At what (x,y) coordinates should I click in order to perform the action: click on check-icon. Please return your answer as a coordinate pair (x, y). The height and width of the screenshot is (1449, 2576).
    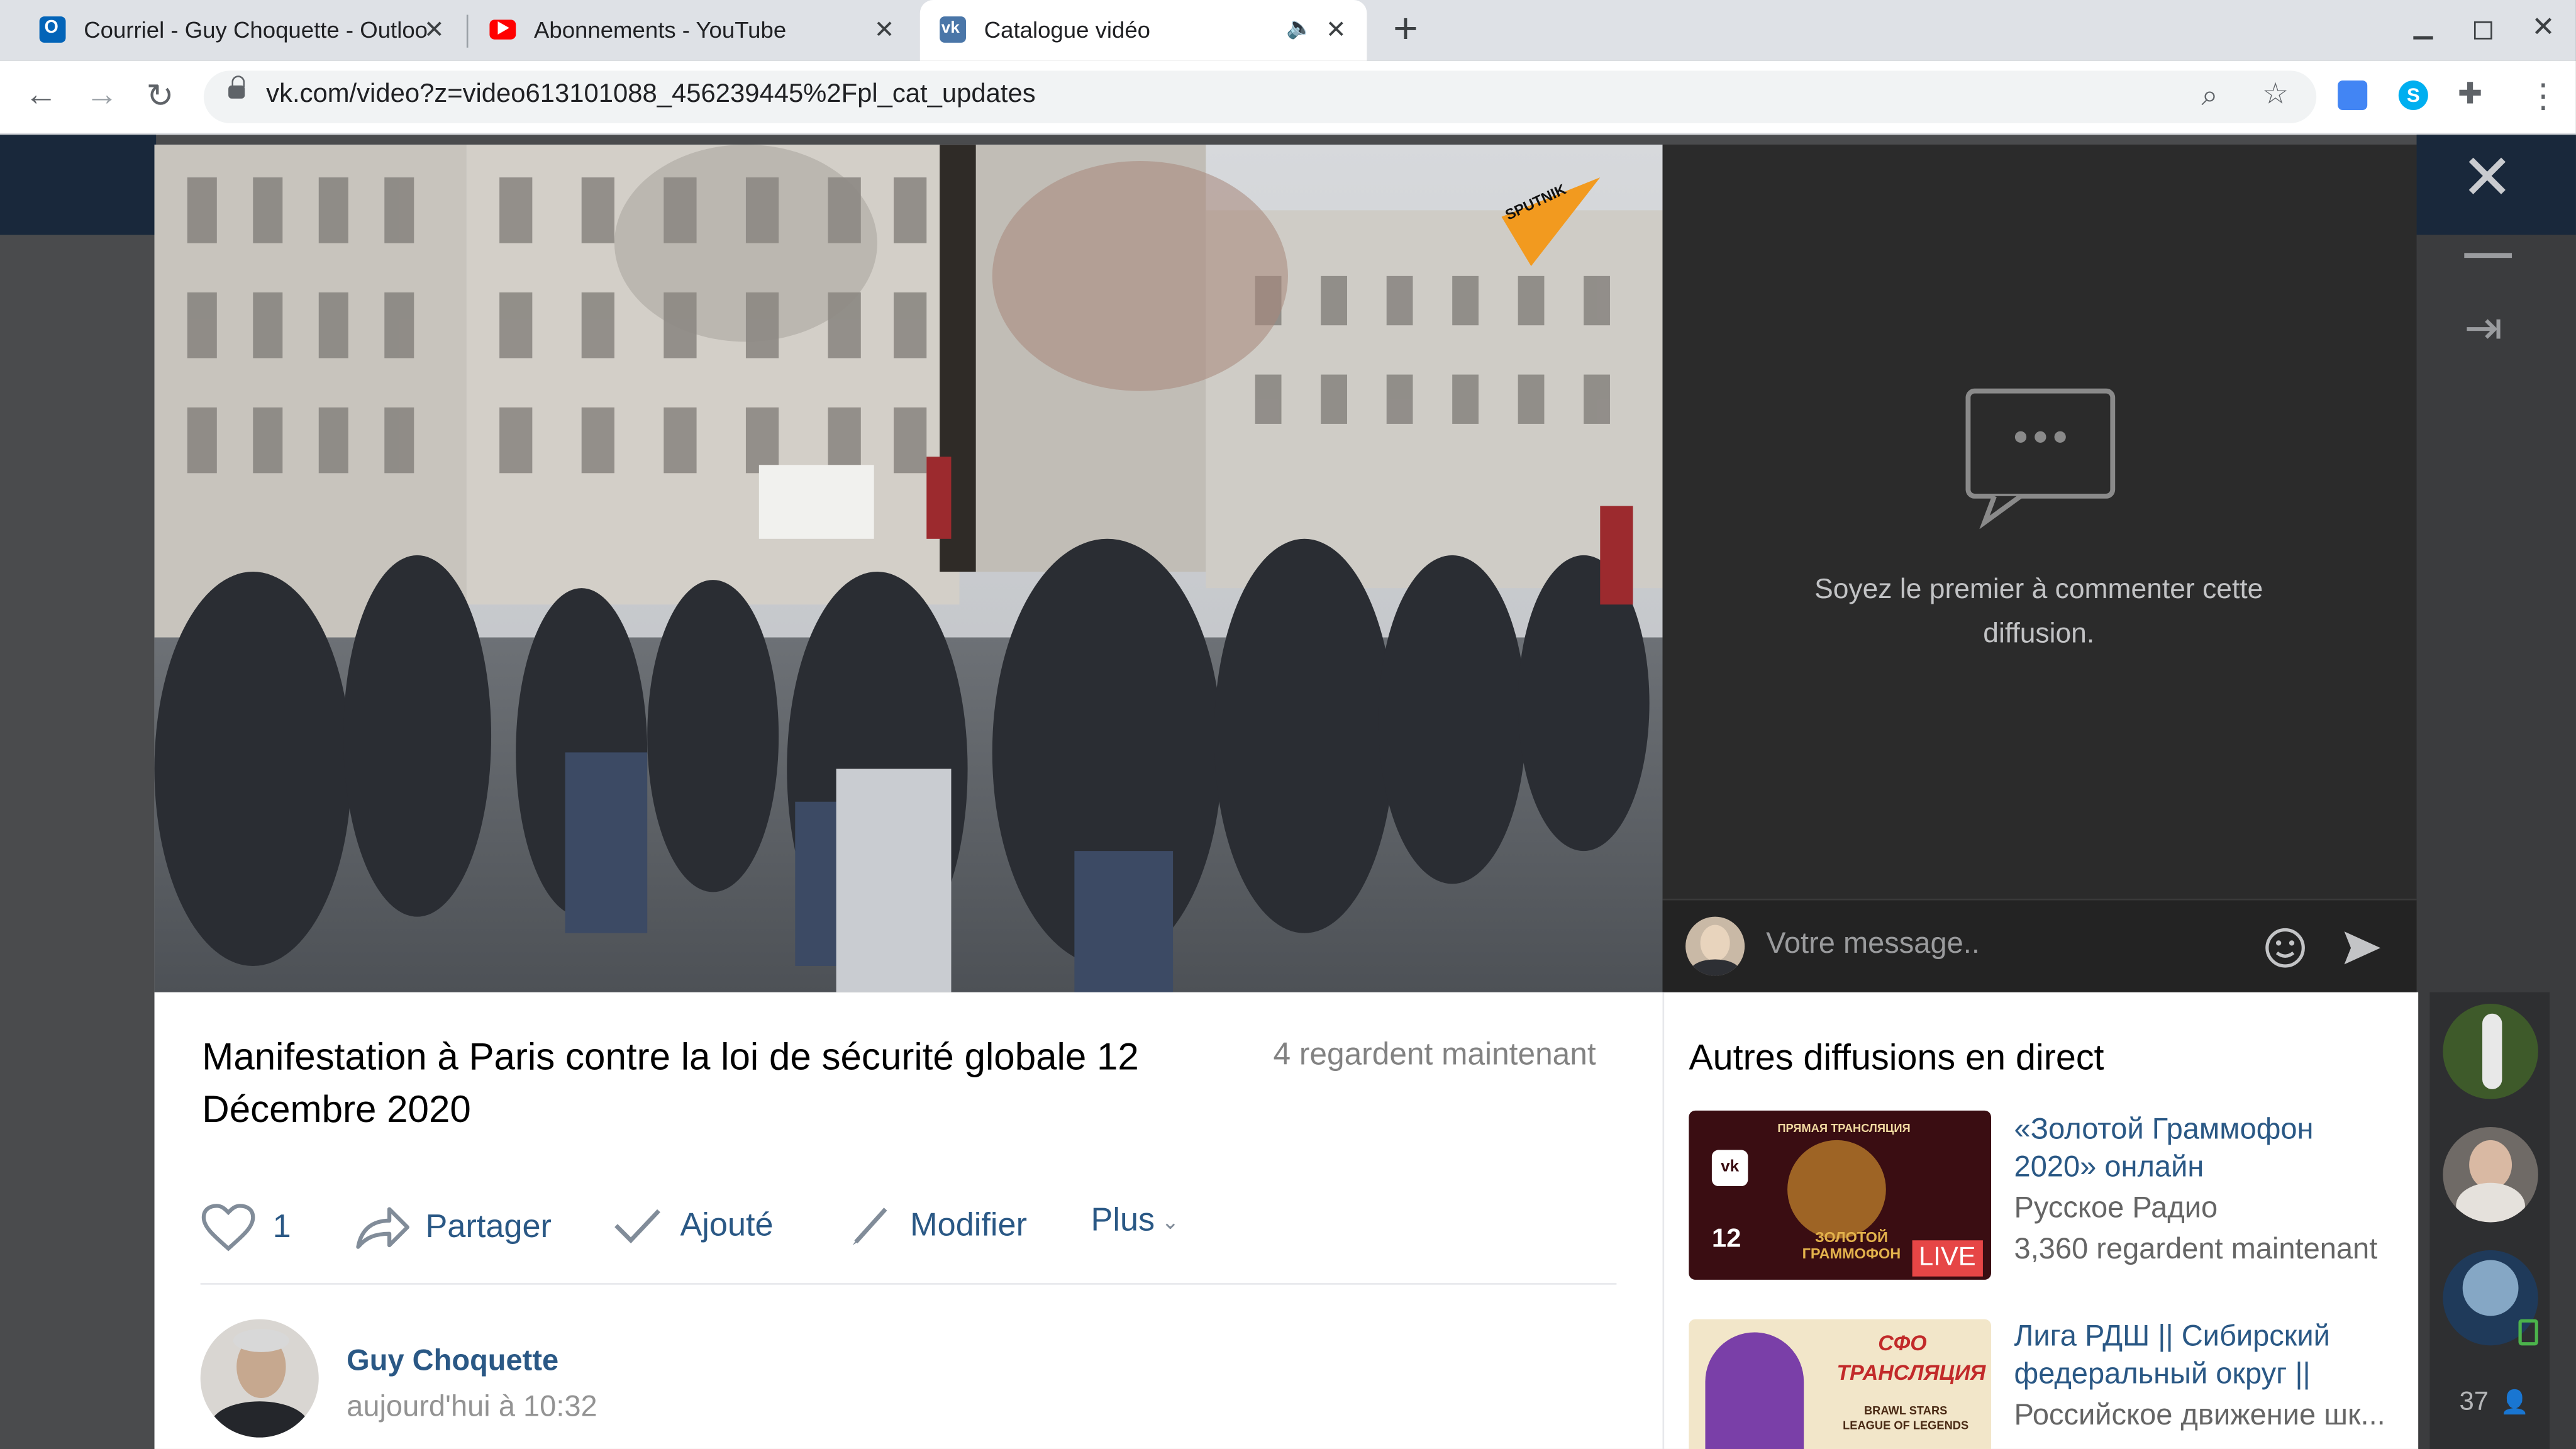
    Looking at the image, I should click on (637, 1226).